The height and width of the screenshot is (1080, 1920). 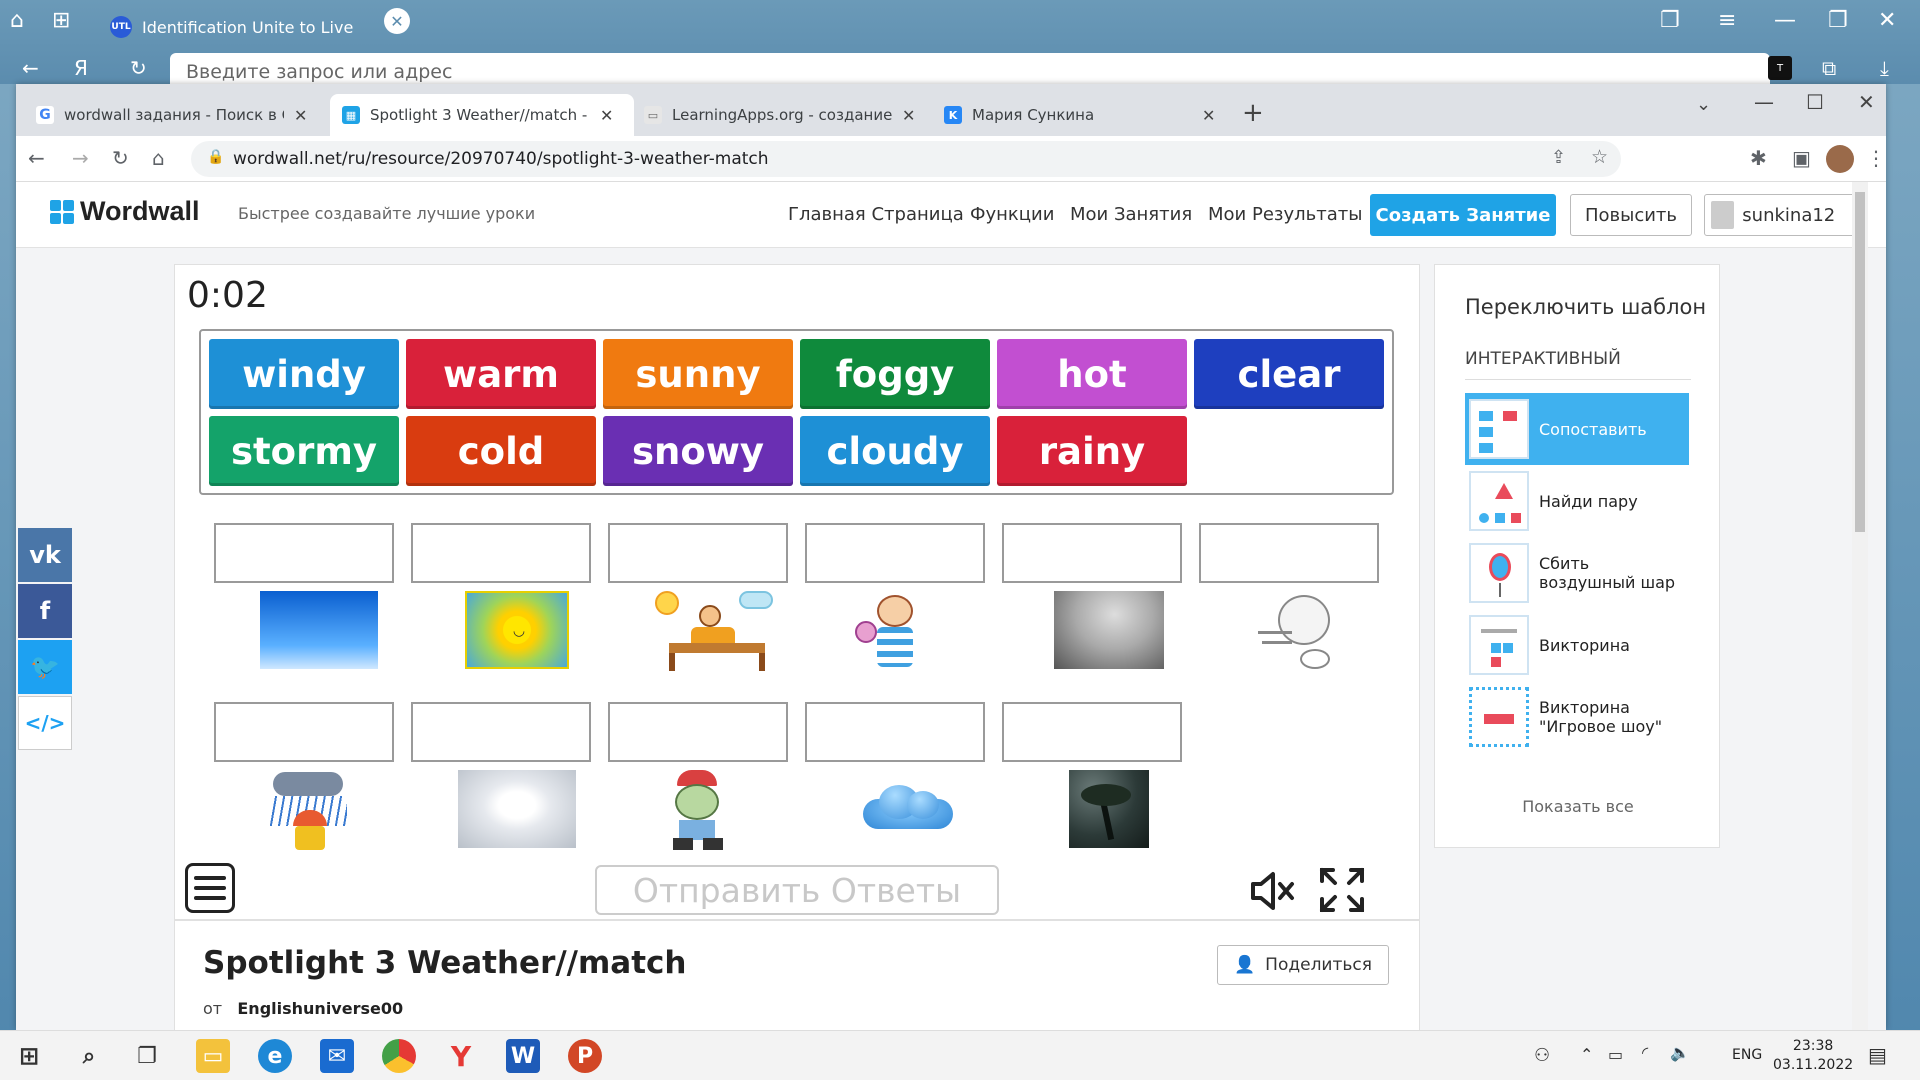 I want to click on close-tab-icon: ✕, so click(x=397, y=21).